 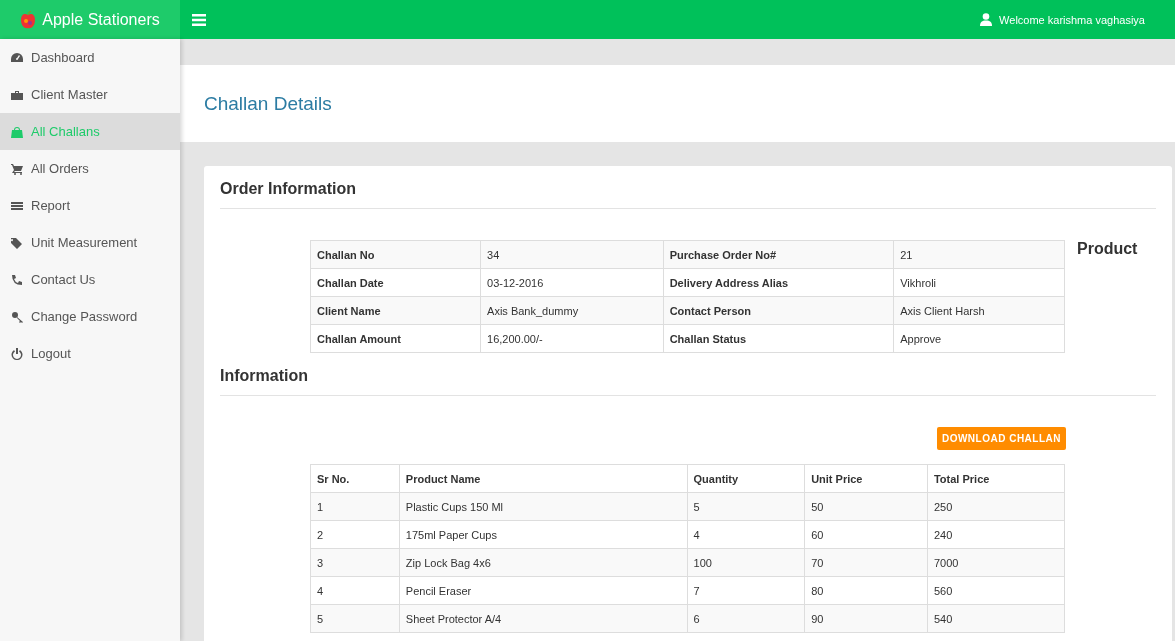 What do you see at coordinates (543, 618) in the screenshot?
I see `table-cell: Sheet Protector A/4` at bounding box center [543, 618].